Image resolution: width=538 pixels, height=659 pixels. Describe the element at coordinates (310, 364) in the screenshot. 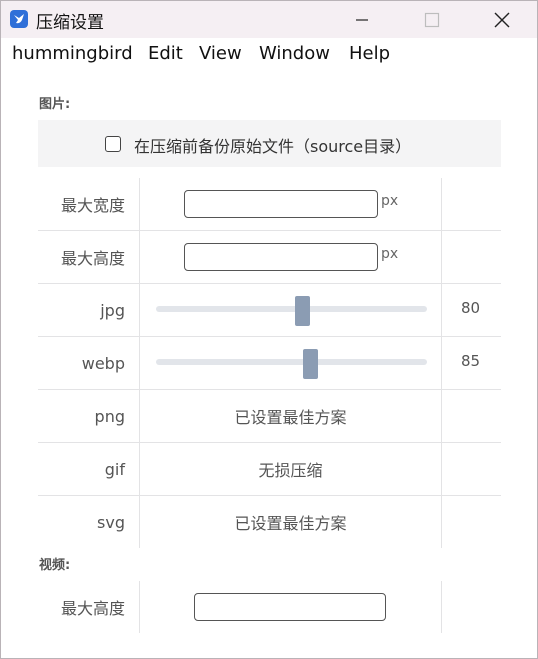

I see `webp-slider-thumb` at that location.